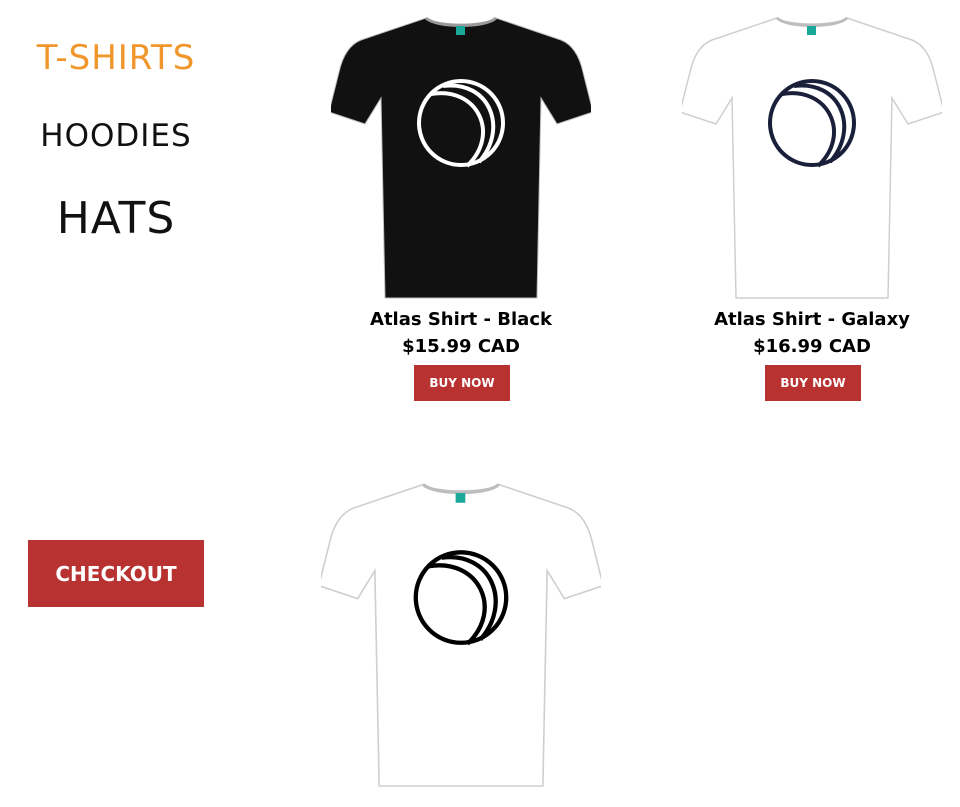  I want to click on product-name: Atlas Shirt - Black, so click(461, 319).